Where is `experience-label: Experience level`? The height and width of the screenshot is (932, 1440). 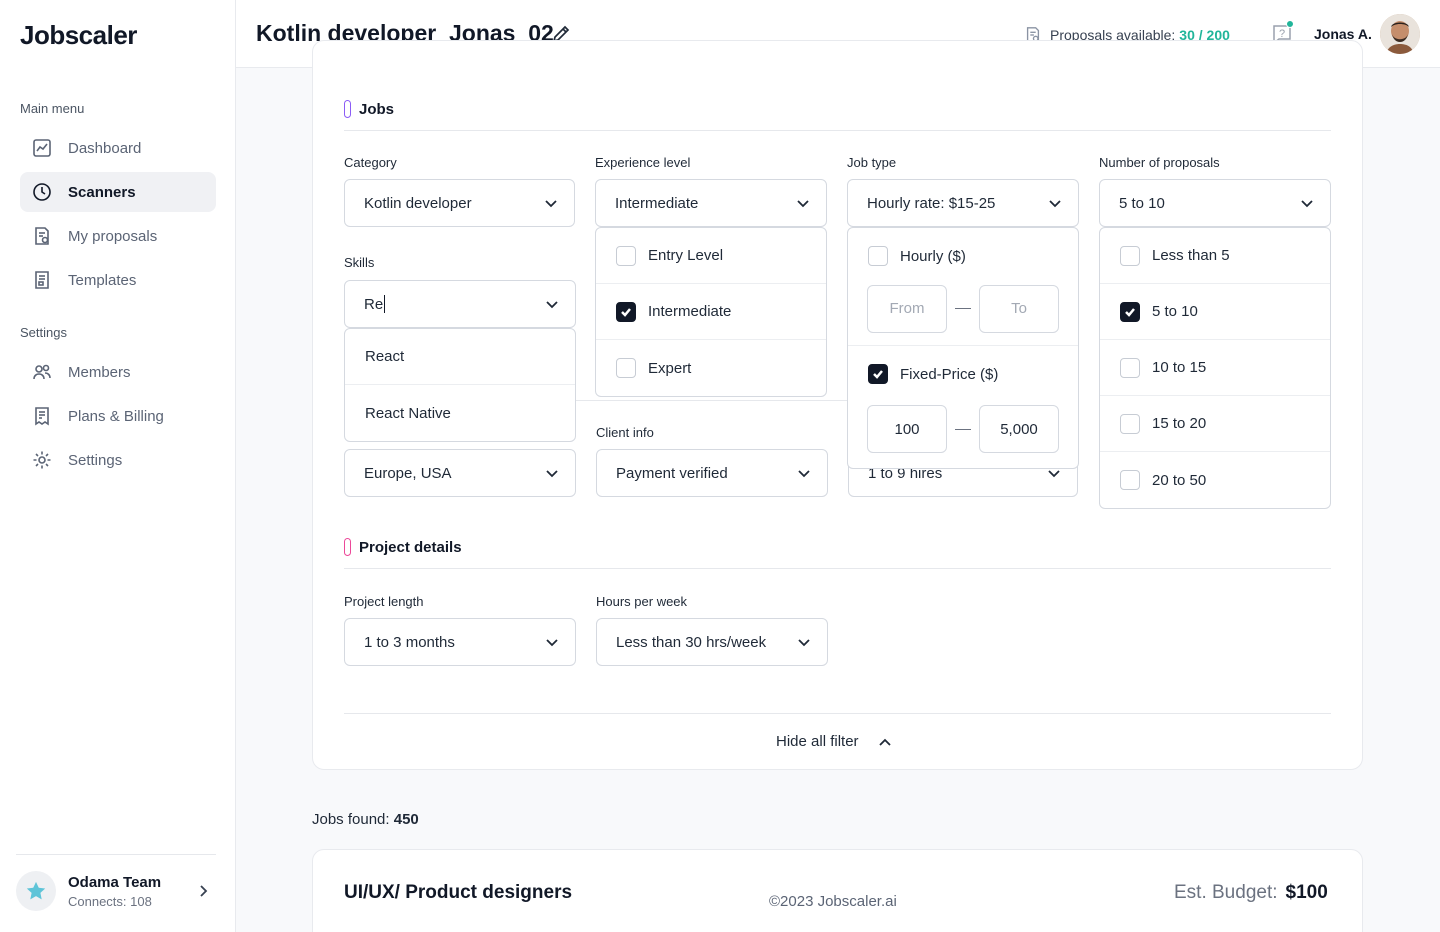 experience-label: Experience level is located at coordinates (643, 162).